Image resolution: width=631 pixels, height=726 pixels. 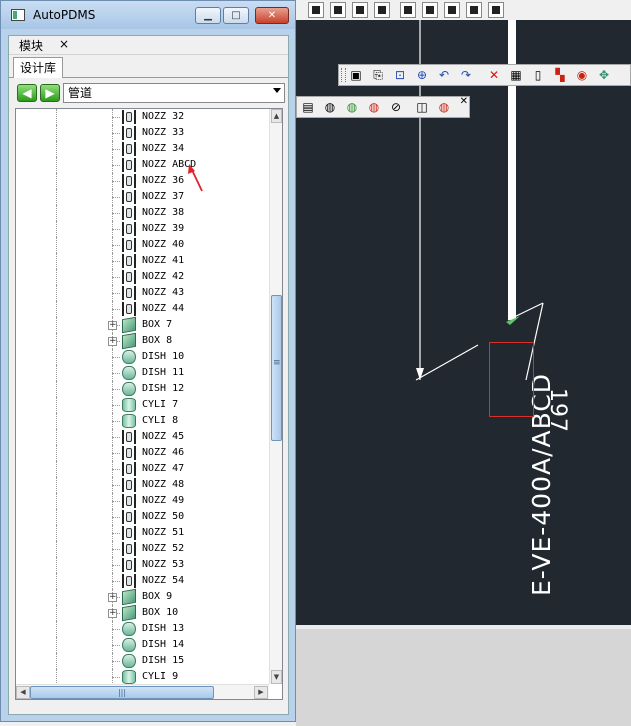 I want to click on chevron-down-icon, so click(x=277, y=90).